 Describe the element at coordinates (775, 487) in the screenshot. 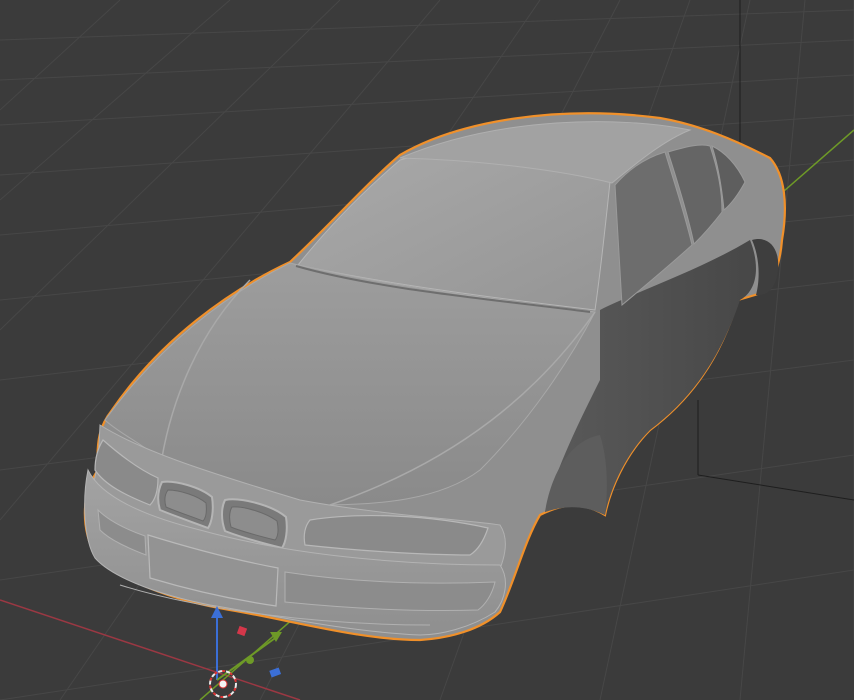

I see `cursor-guide-h` at that location.